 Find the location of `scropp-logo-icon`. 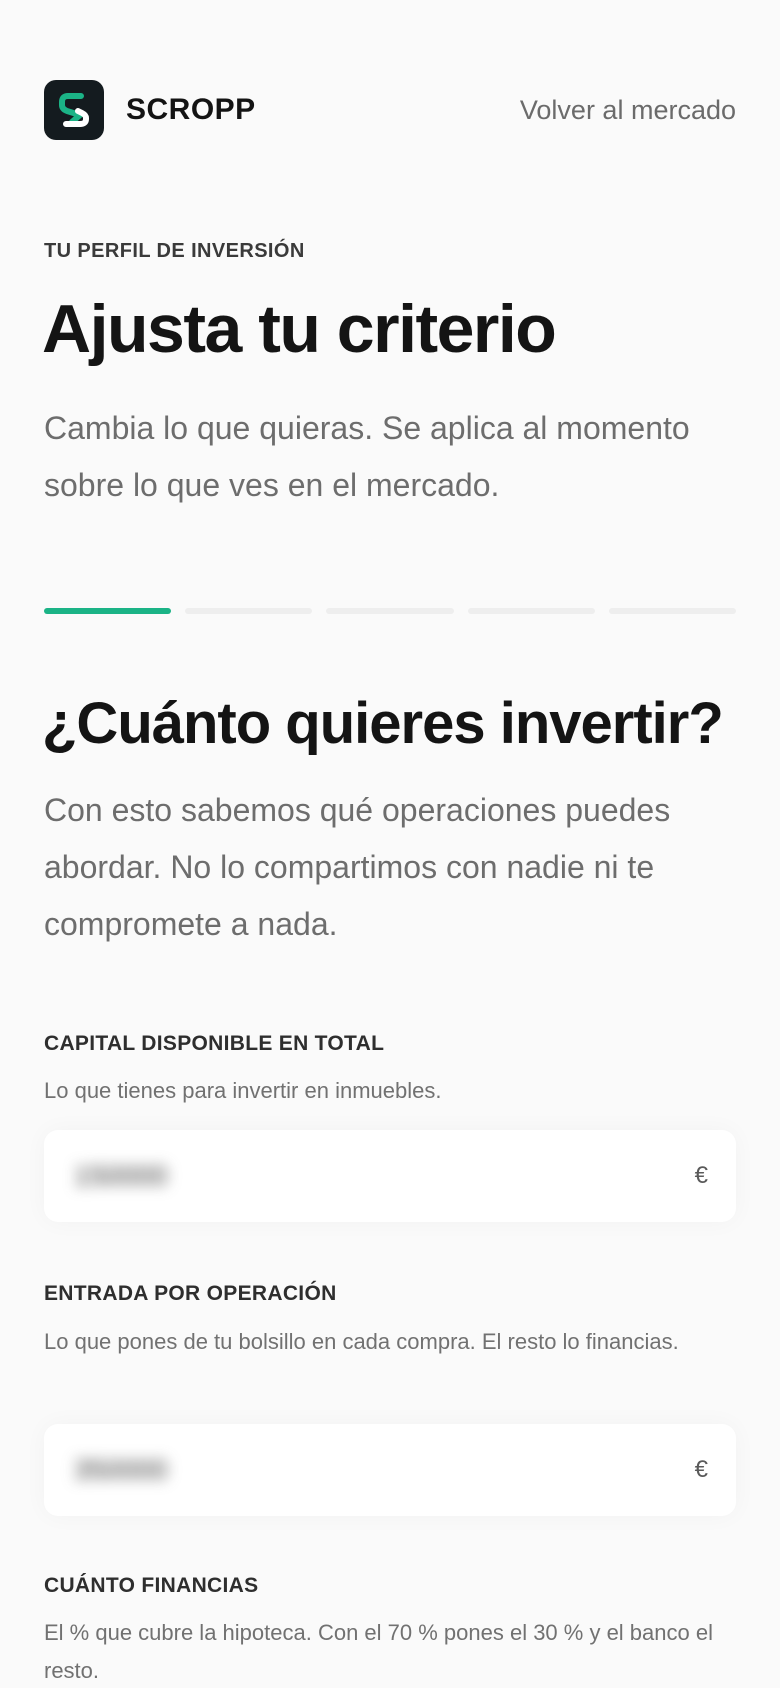

scropp-logo-icon is located at coordinates (74, 110).